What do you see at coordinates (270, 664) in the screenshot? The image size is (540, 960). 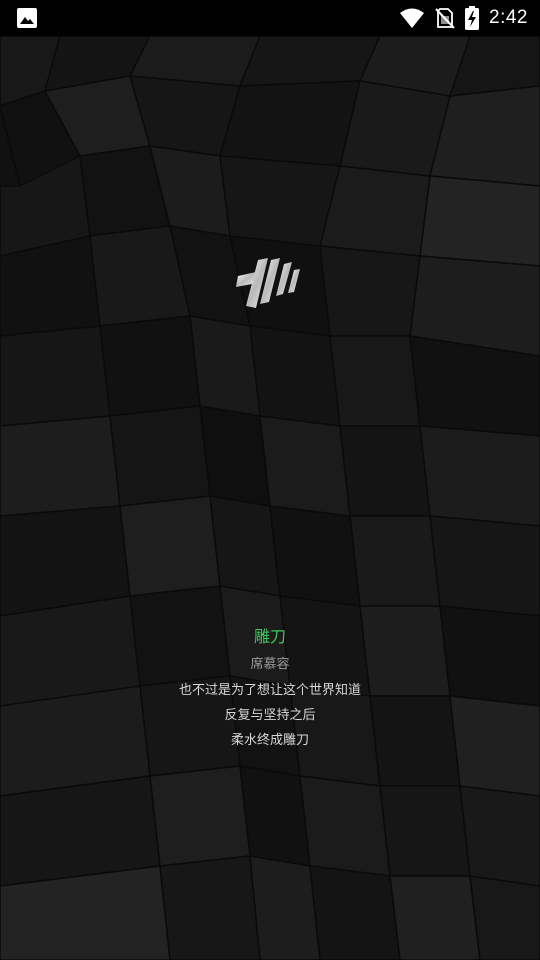 I see `quote-author: 席慕容` at bounding box center [270, 664].